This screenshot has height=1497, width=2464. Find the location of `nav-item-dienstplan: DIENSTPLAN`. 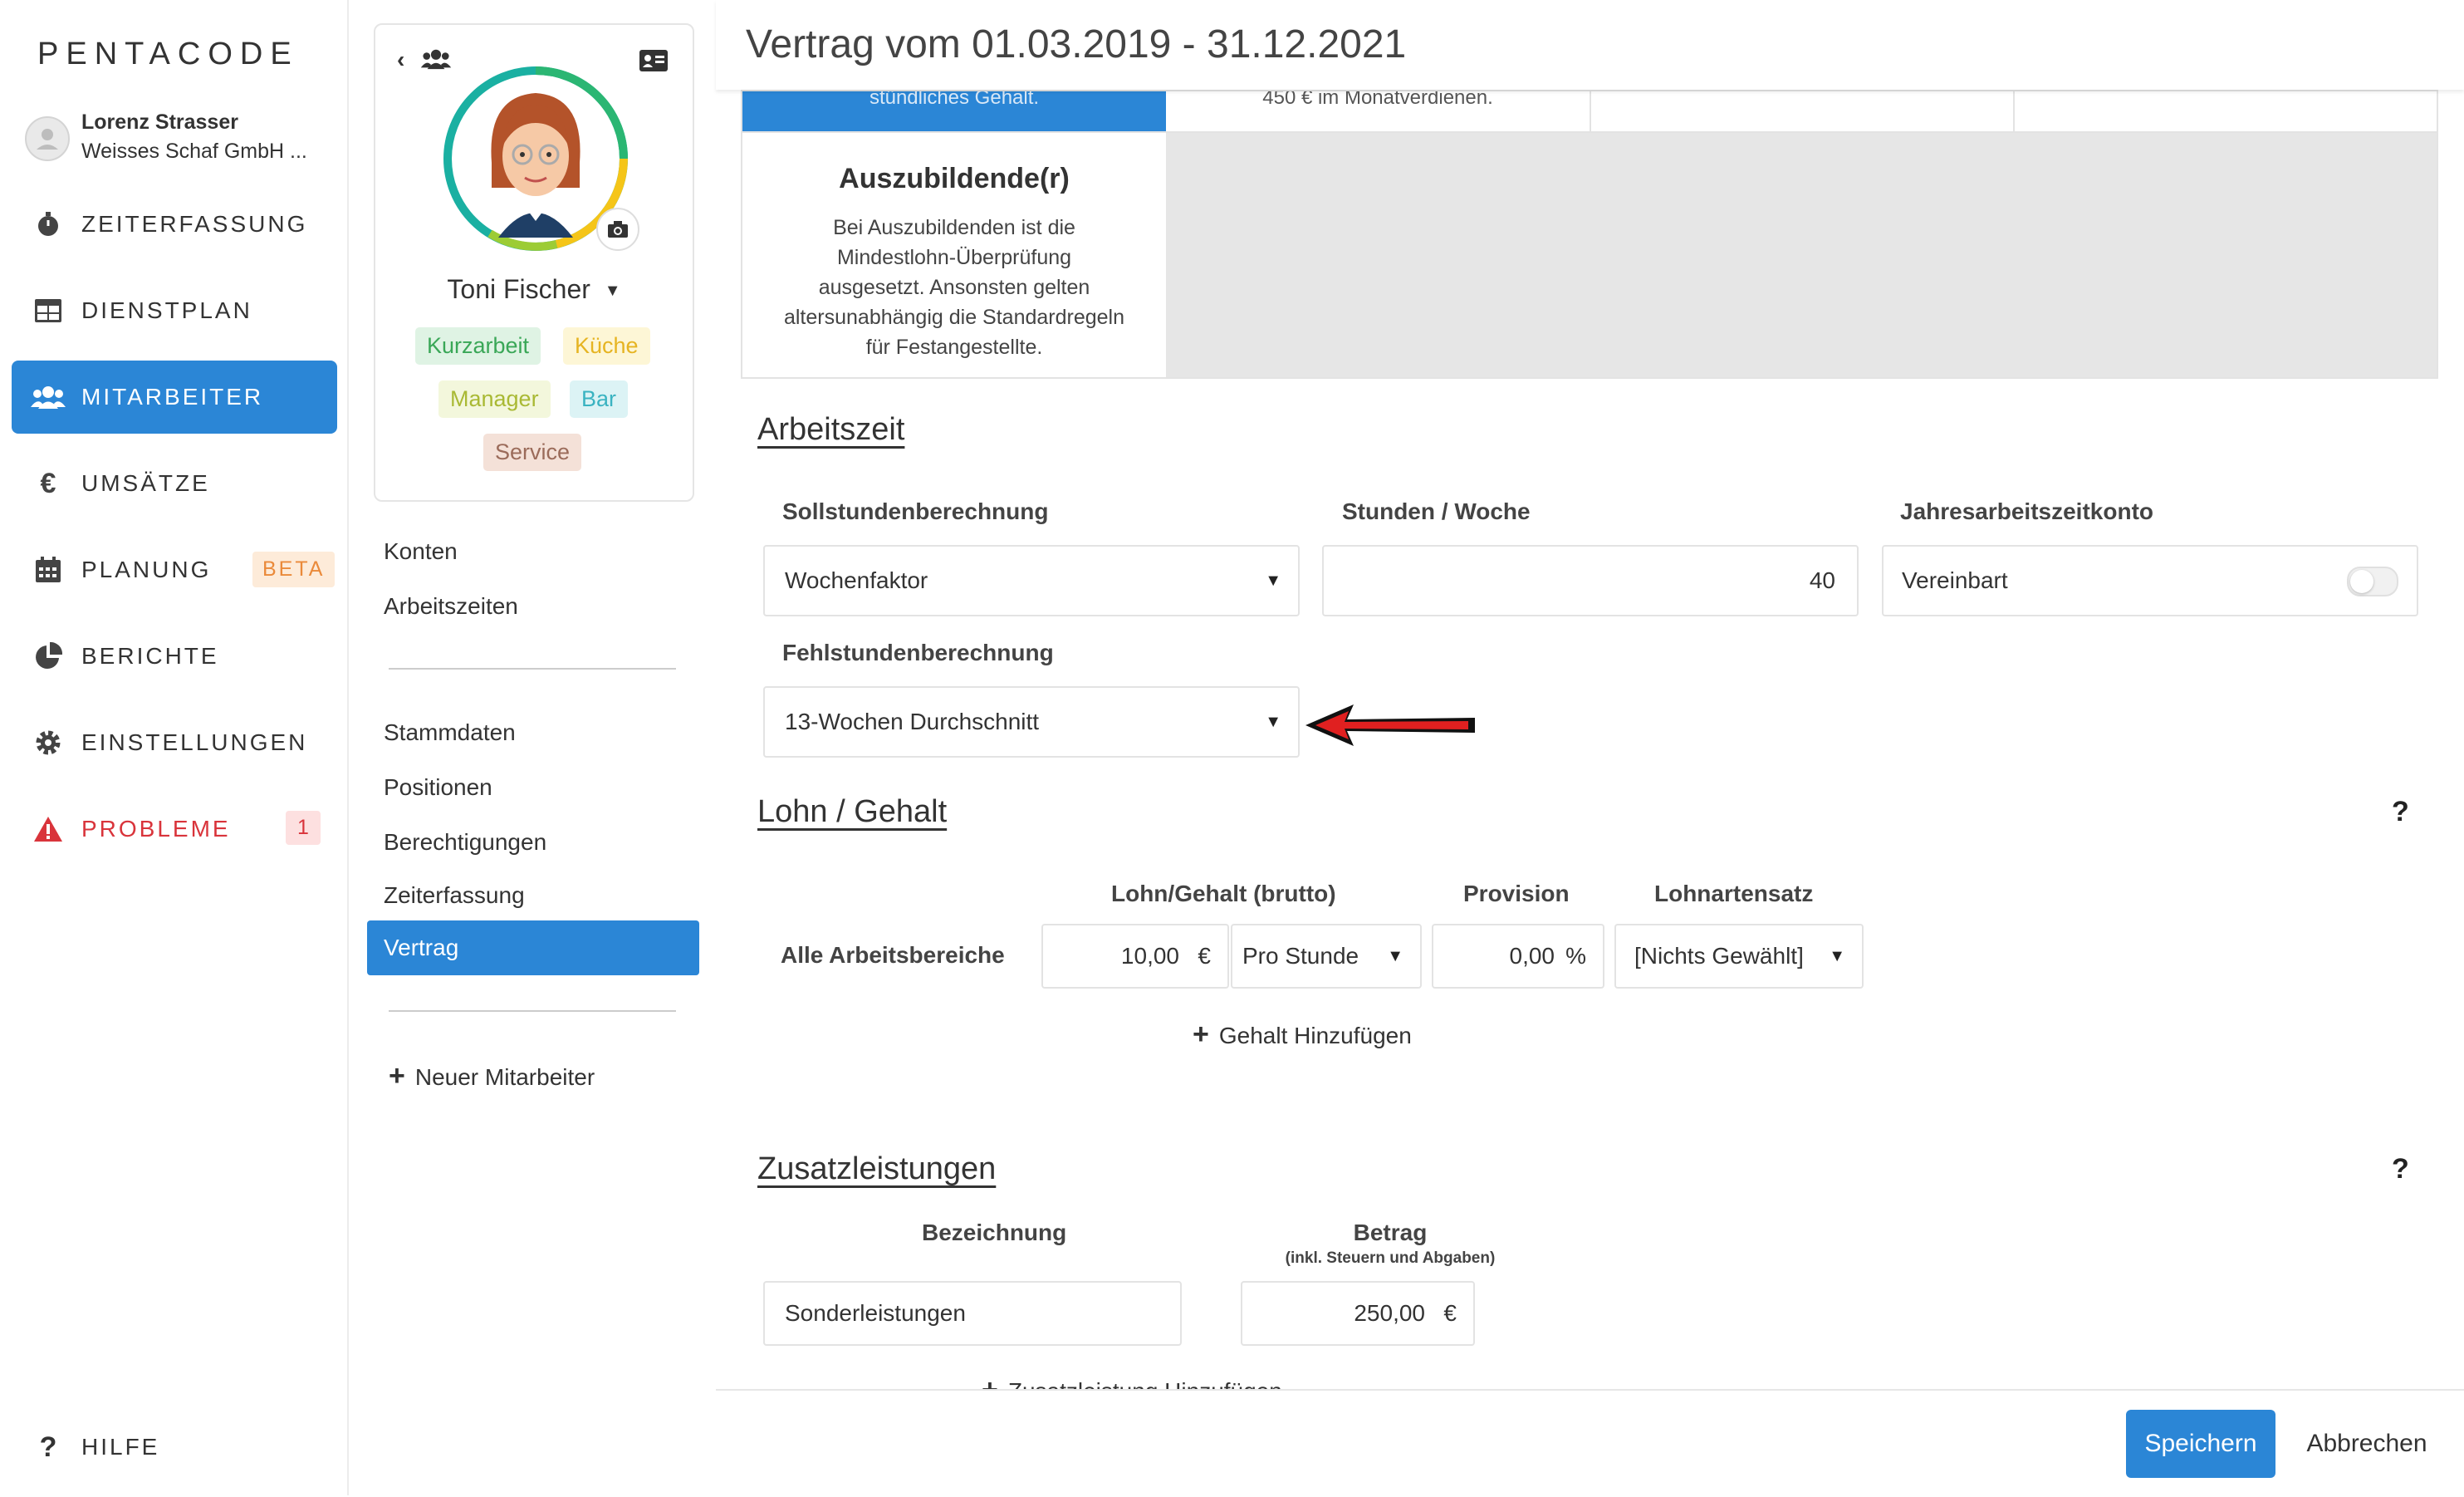

nav-item-dienstplan: DIENSTPLAN is located at coordinates (174, 310).